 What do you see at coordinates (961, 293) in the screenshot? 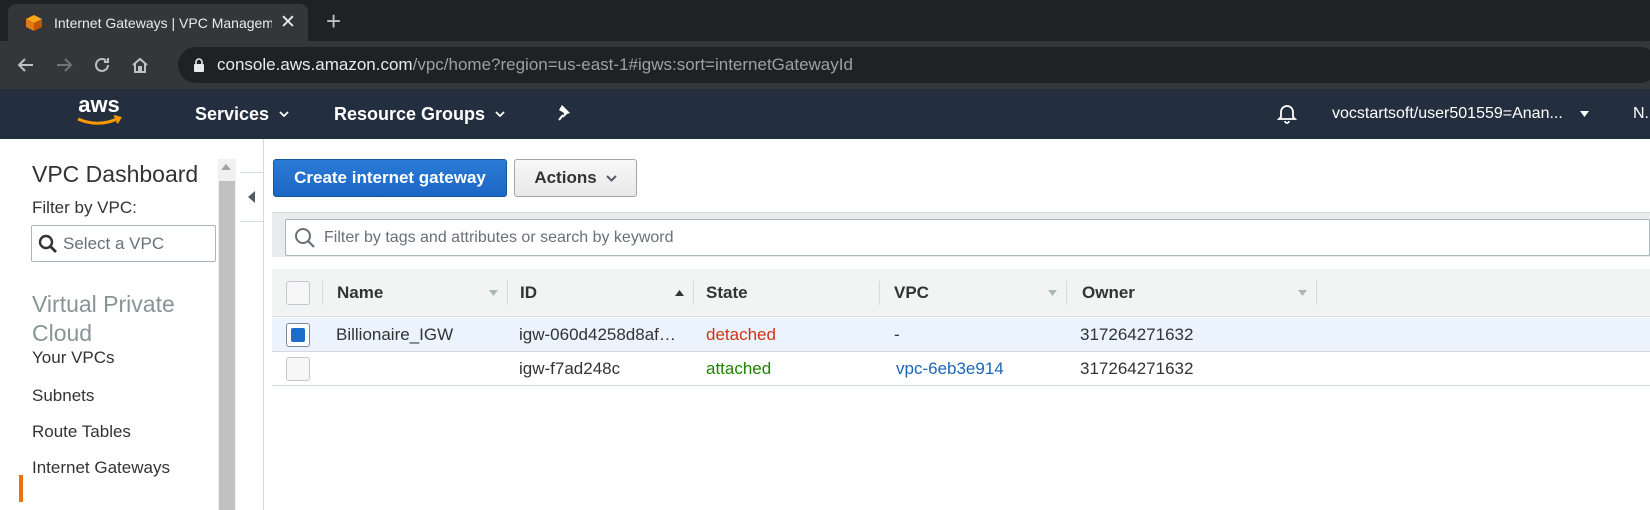
I see `table-header: Name ID State VPC Owner` at bounding box center [961, 293].